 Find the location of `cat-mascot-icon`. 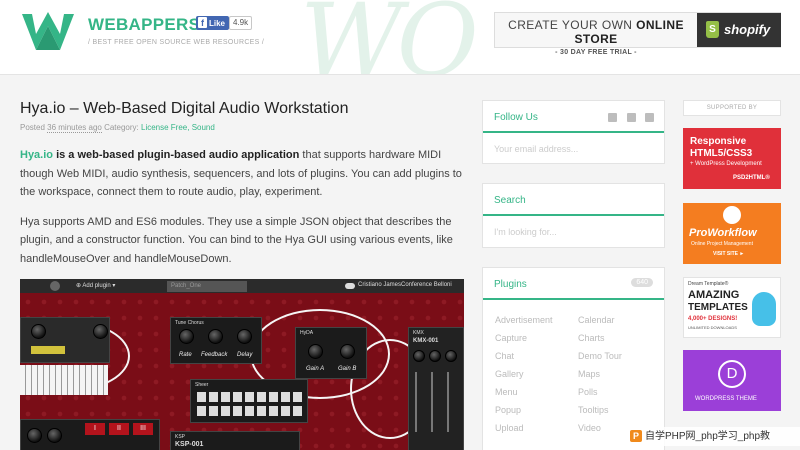

cat-mascot-icon is located at coordinates (764, 309).